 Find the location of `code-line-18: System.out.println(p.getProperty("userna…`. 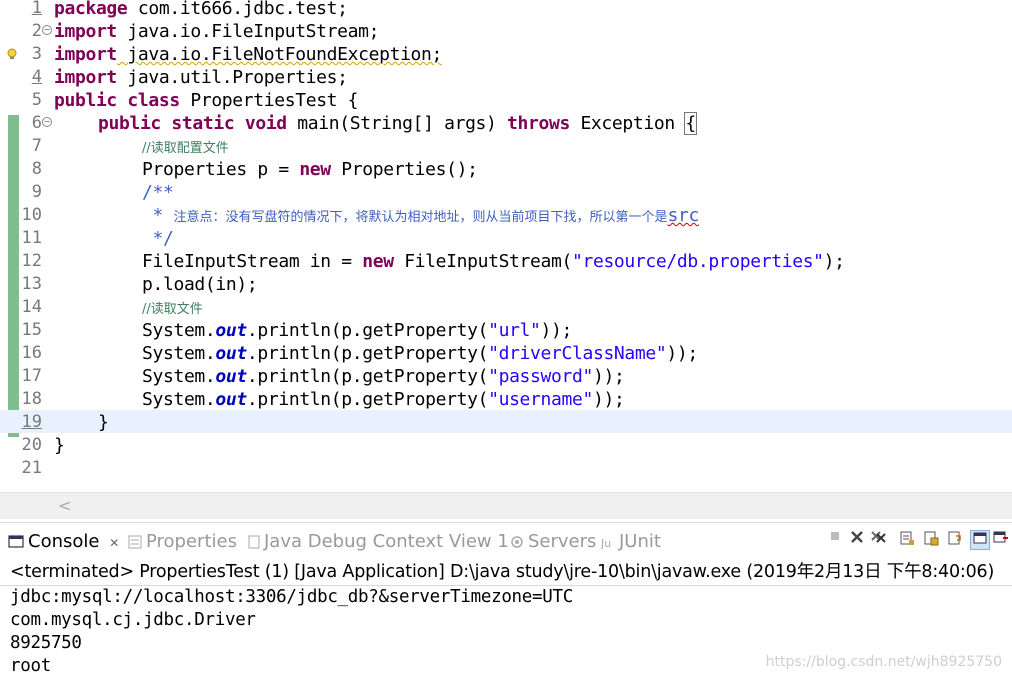

code-line-18: System.out.println(p.getProperty("userna… is located at coordinates (383, 399).